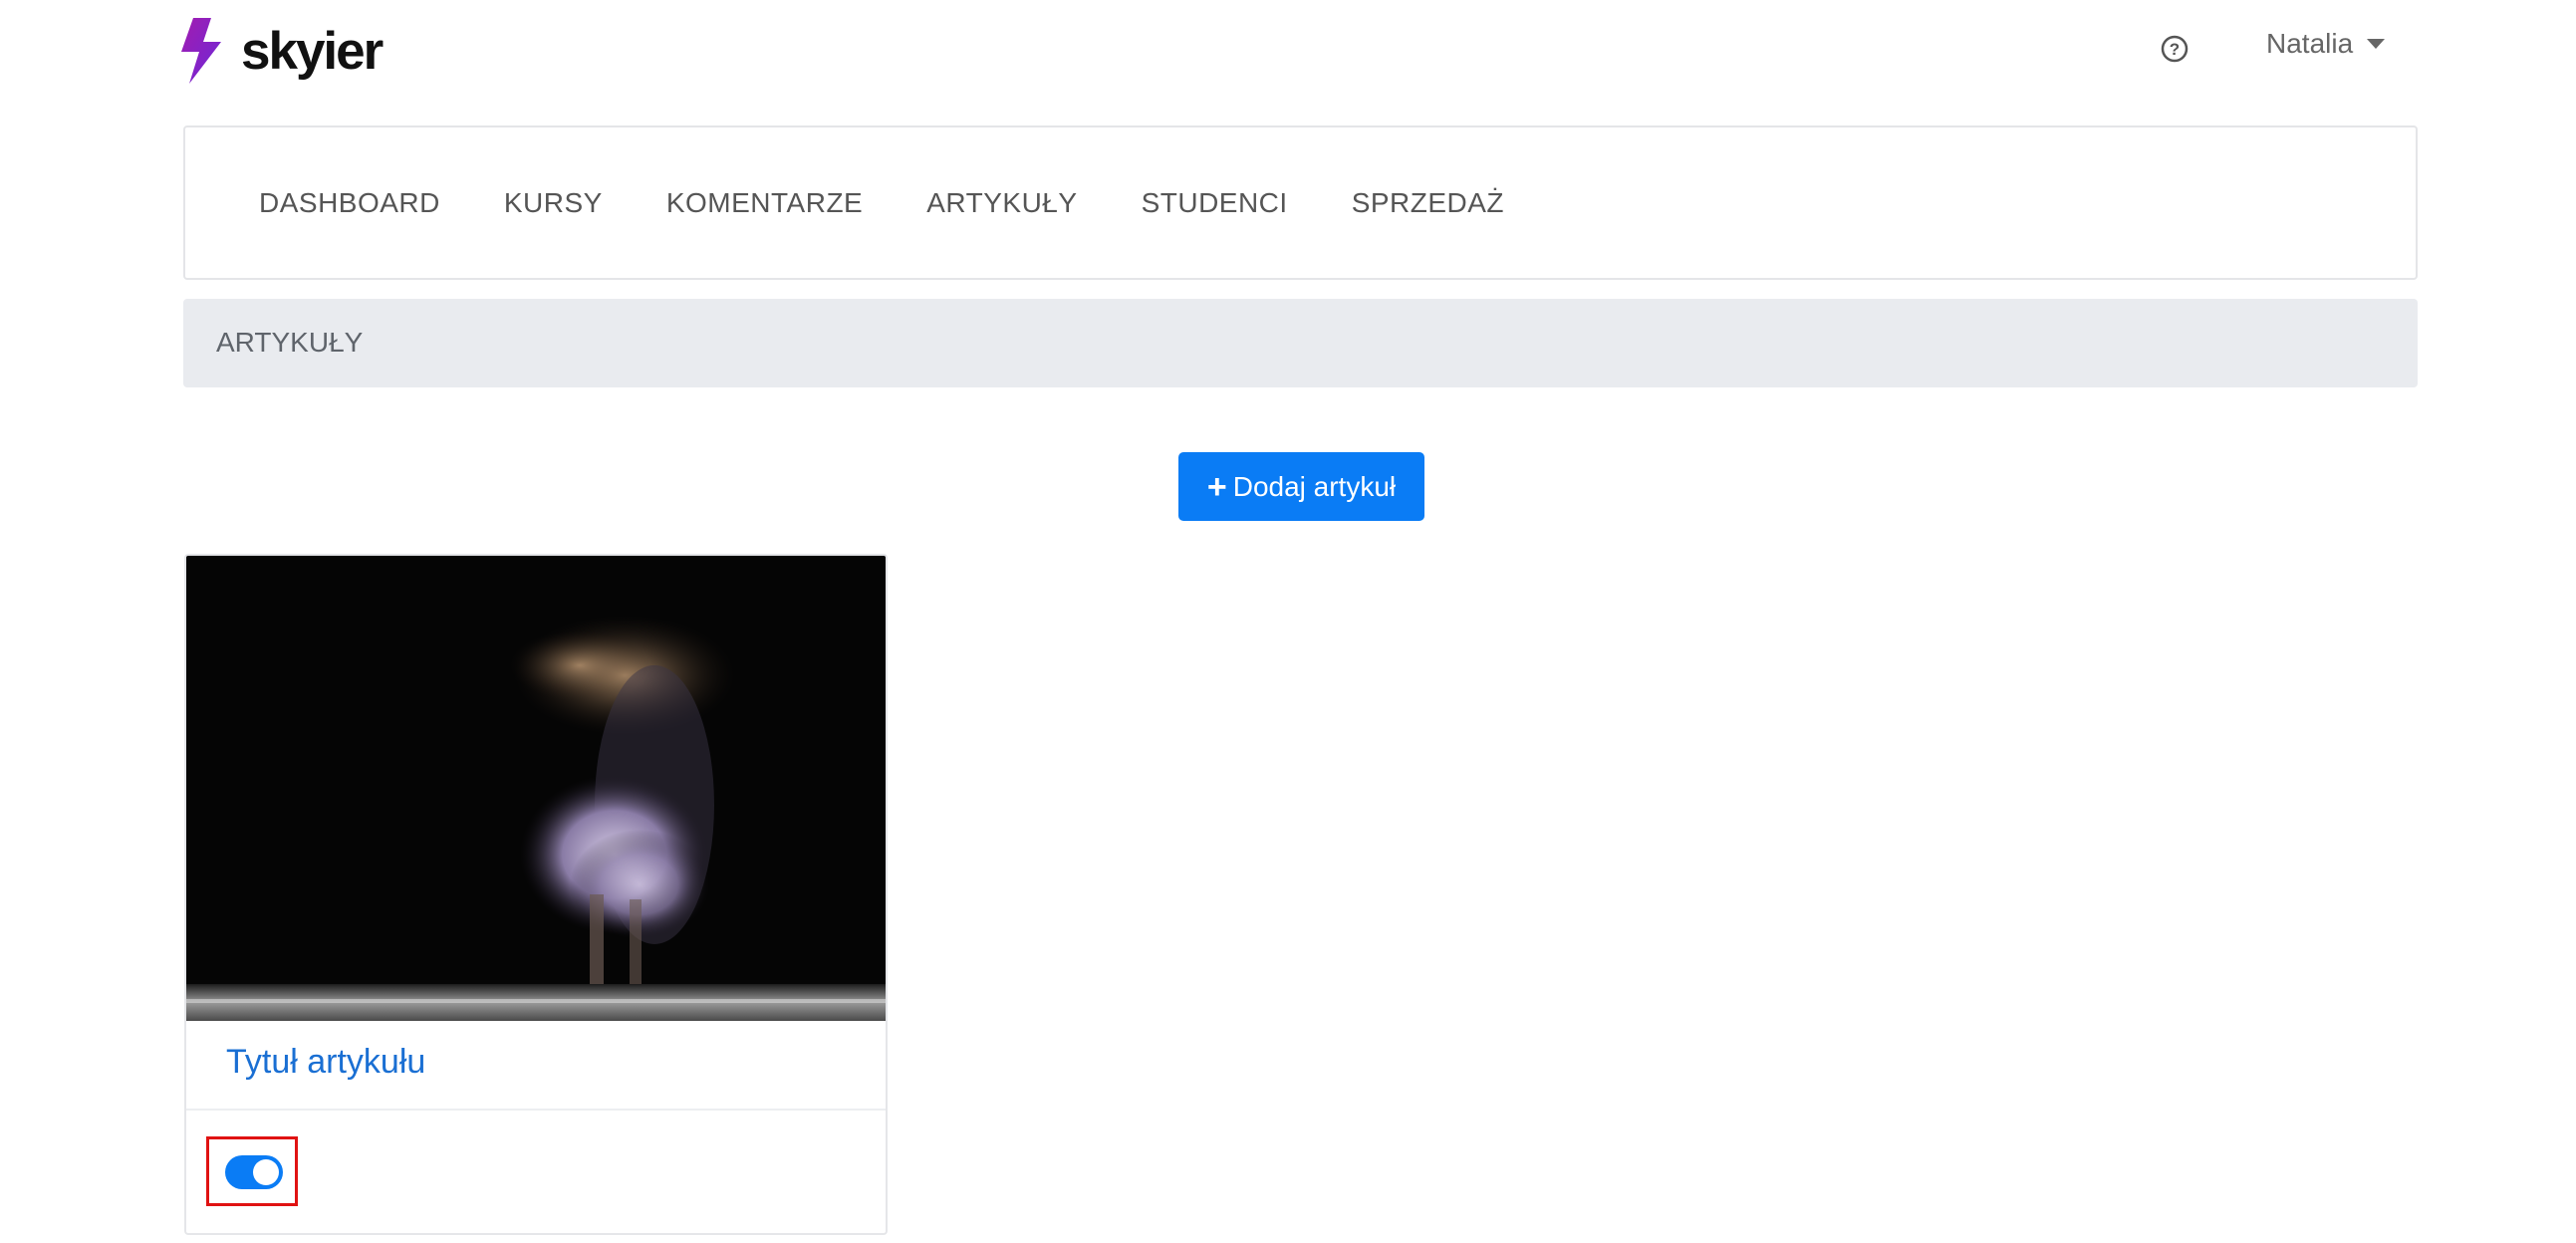 The image size is (2576, 1243). Describe the element at coordinates (536, 1066) in the screenshot. I see `article-title-wrap: Tytuł artykułu` at that location.